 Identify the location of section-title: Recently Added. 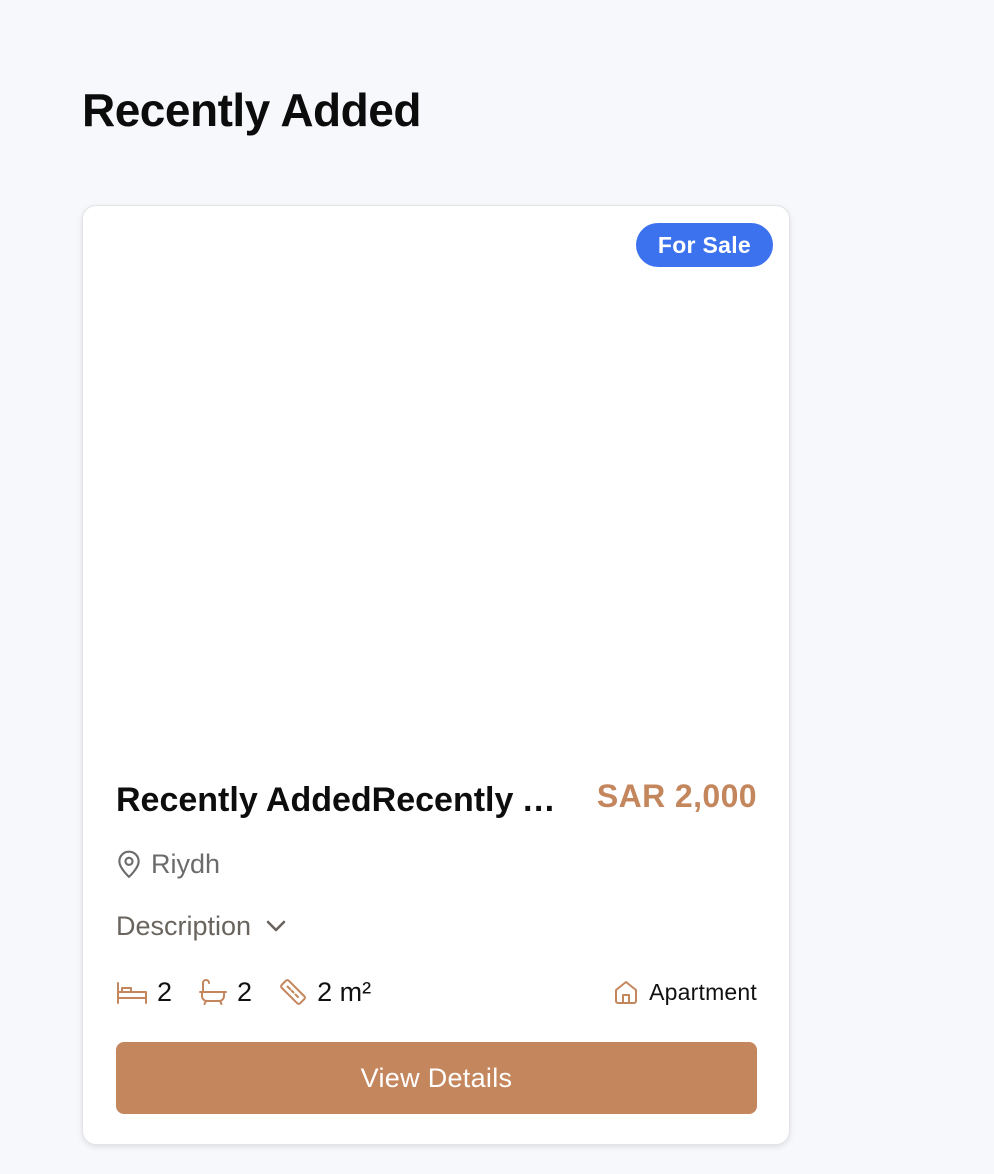
(251, 110).